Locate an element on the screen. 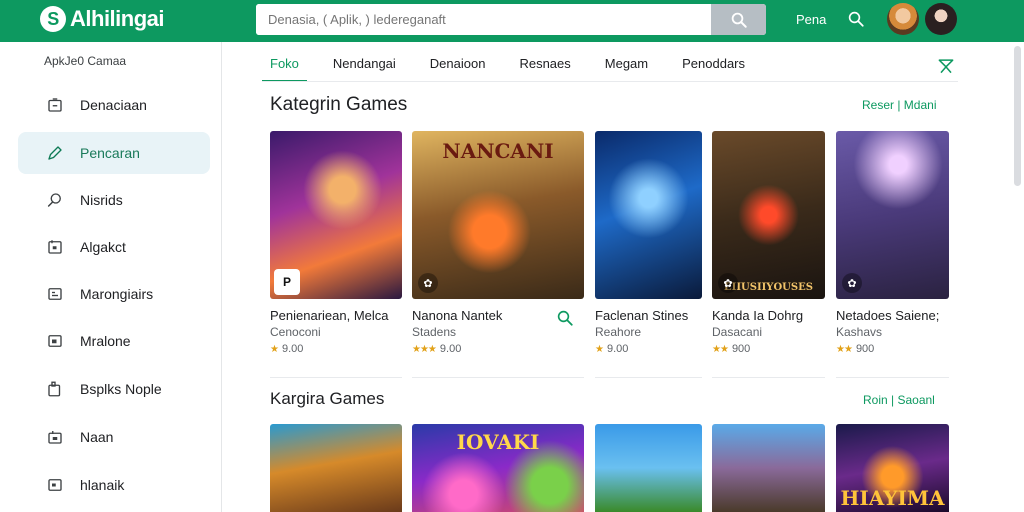 The width and height of the screenshot is (1024, 512). star-icon: ★★ is located at coordinates (844, 349).